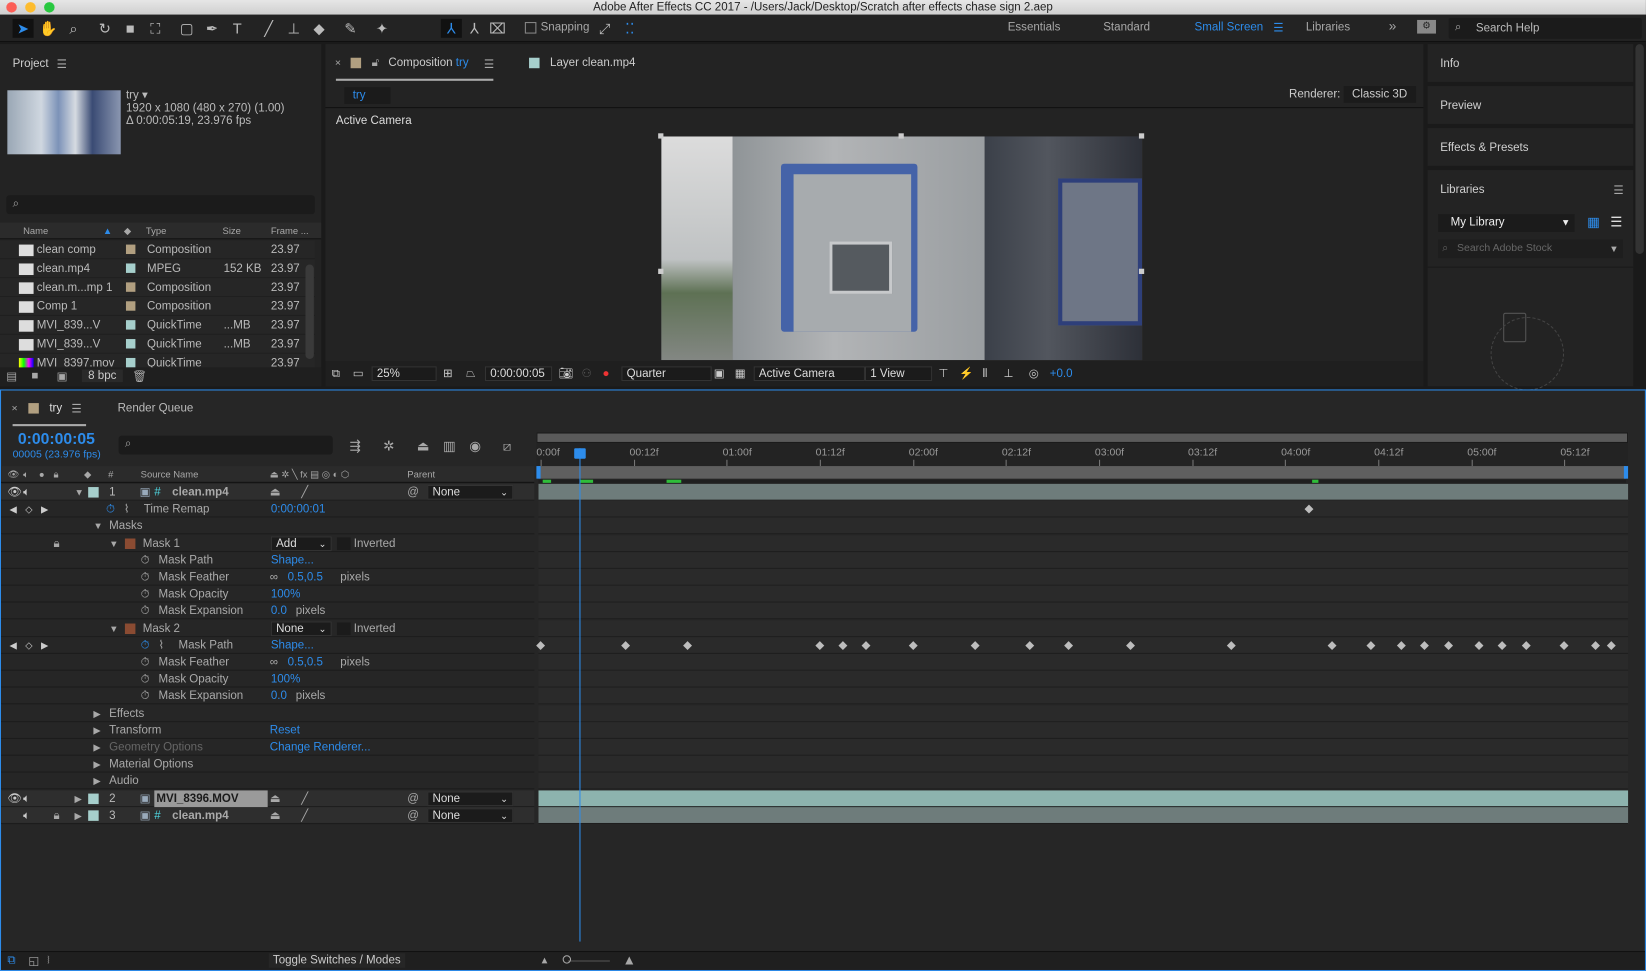 The height and width of the screenshot is (971, 1646). What do you see at coordinates (11, 376) in the screenshot?
I see `interpret-footage-icon: ▤` at bounding box center [11, 376].